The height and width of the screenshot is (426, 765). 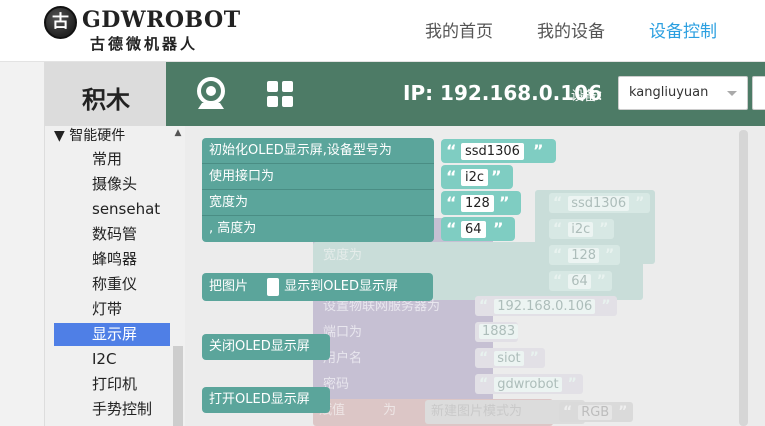 I want to click on ghost-pill-model: “ssd1306”, so click(x=600, y=203).